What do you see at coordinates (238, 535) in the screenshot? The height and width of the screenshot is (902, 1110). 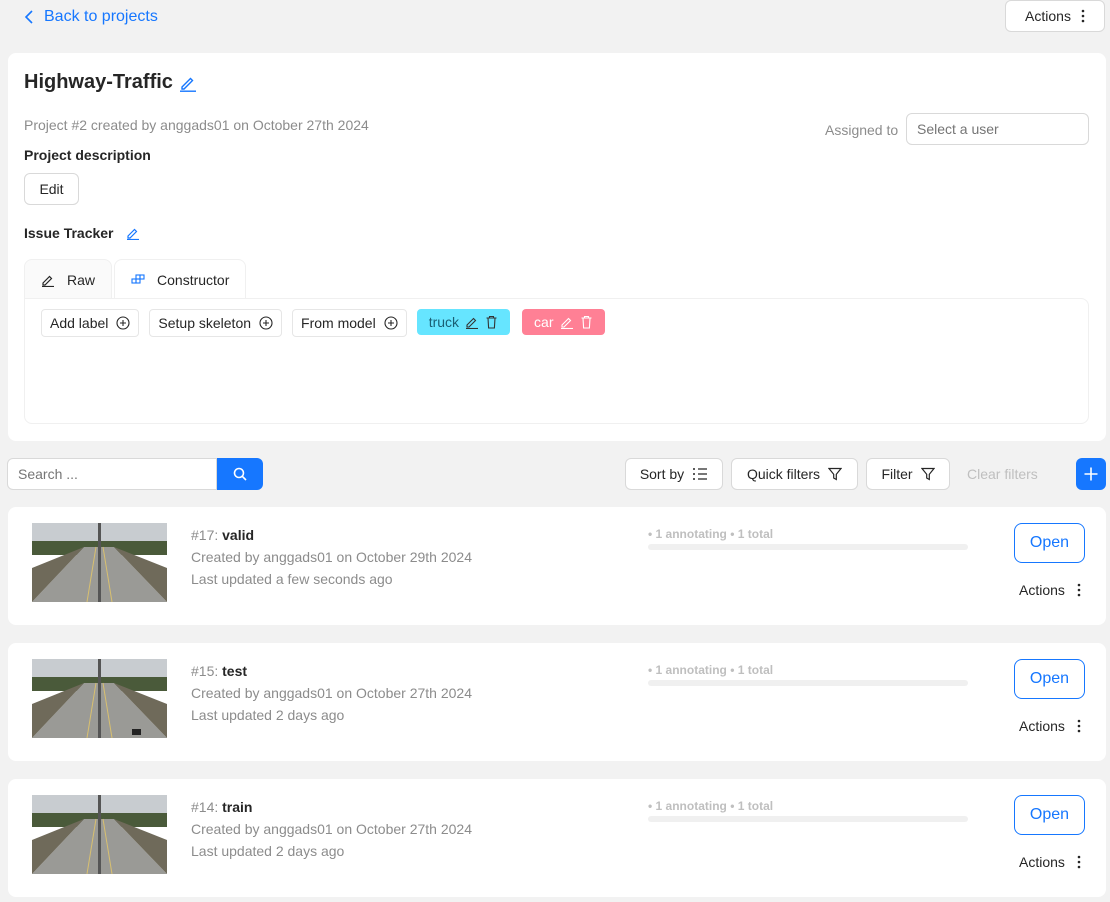 I see `task-name: valid` at bounding box center [238, 535].